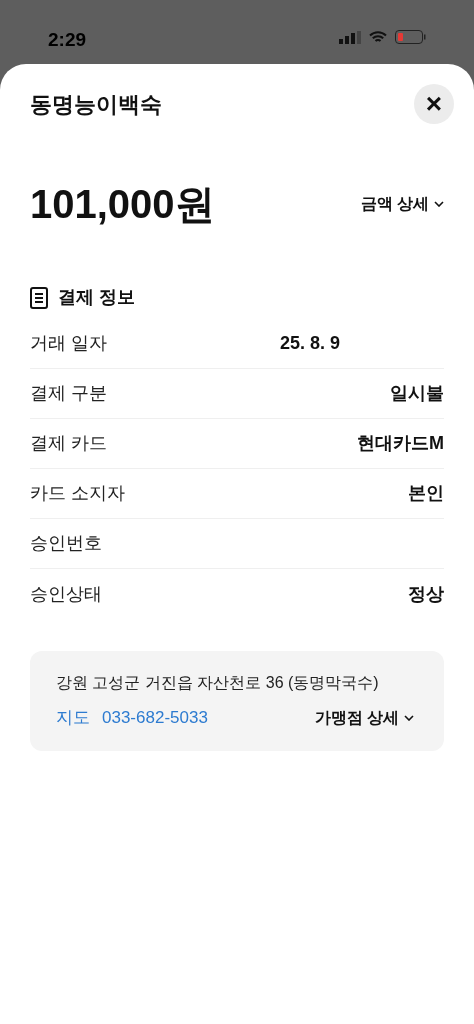 The height and width of the screenshot is (1024, 474). Describe the element at coordinates (122, 204) in the screenshot. I see `amount-value: 101,000원` at that location.